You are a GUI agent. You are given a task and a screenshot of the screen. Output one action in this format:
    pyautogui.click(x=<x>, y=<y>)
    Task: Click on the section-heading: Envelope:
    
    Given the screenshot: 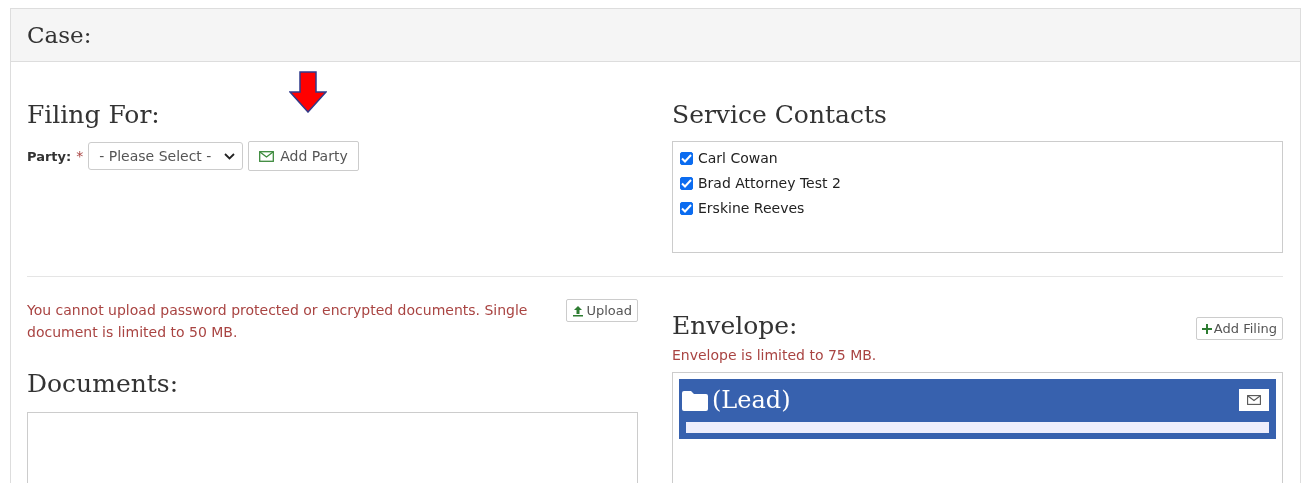 What is the action you would take?
    pyautogui.click(x=735, y=325)
    